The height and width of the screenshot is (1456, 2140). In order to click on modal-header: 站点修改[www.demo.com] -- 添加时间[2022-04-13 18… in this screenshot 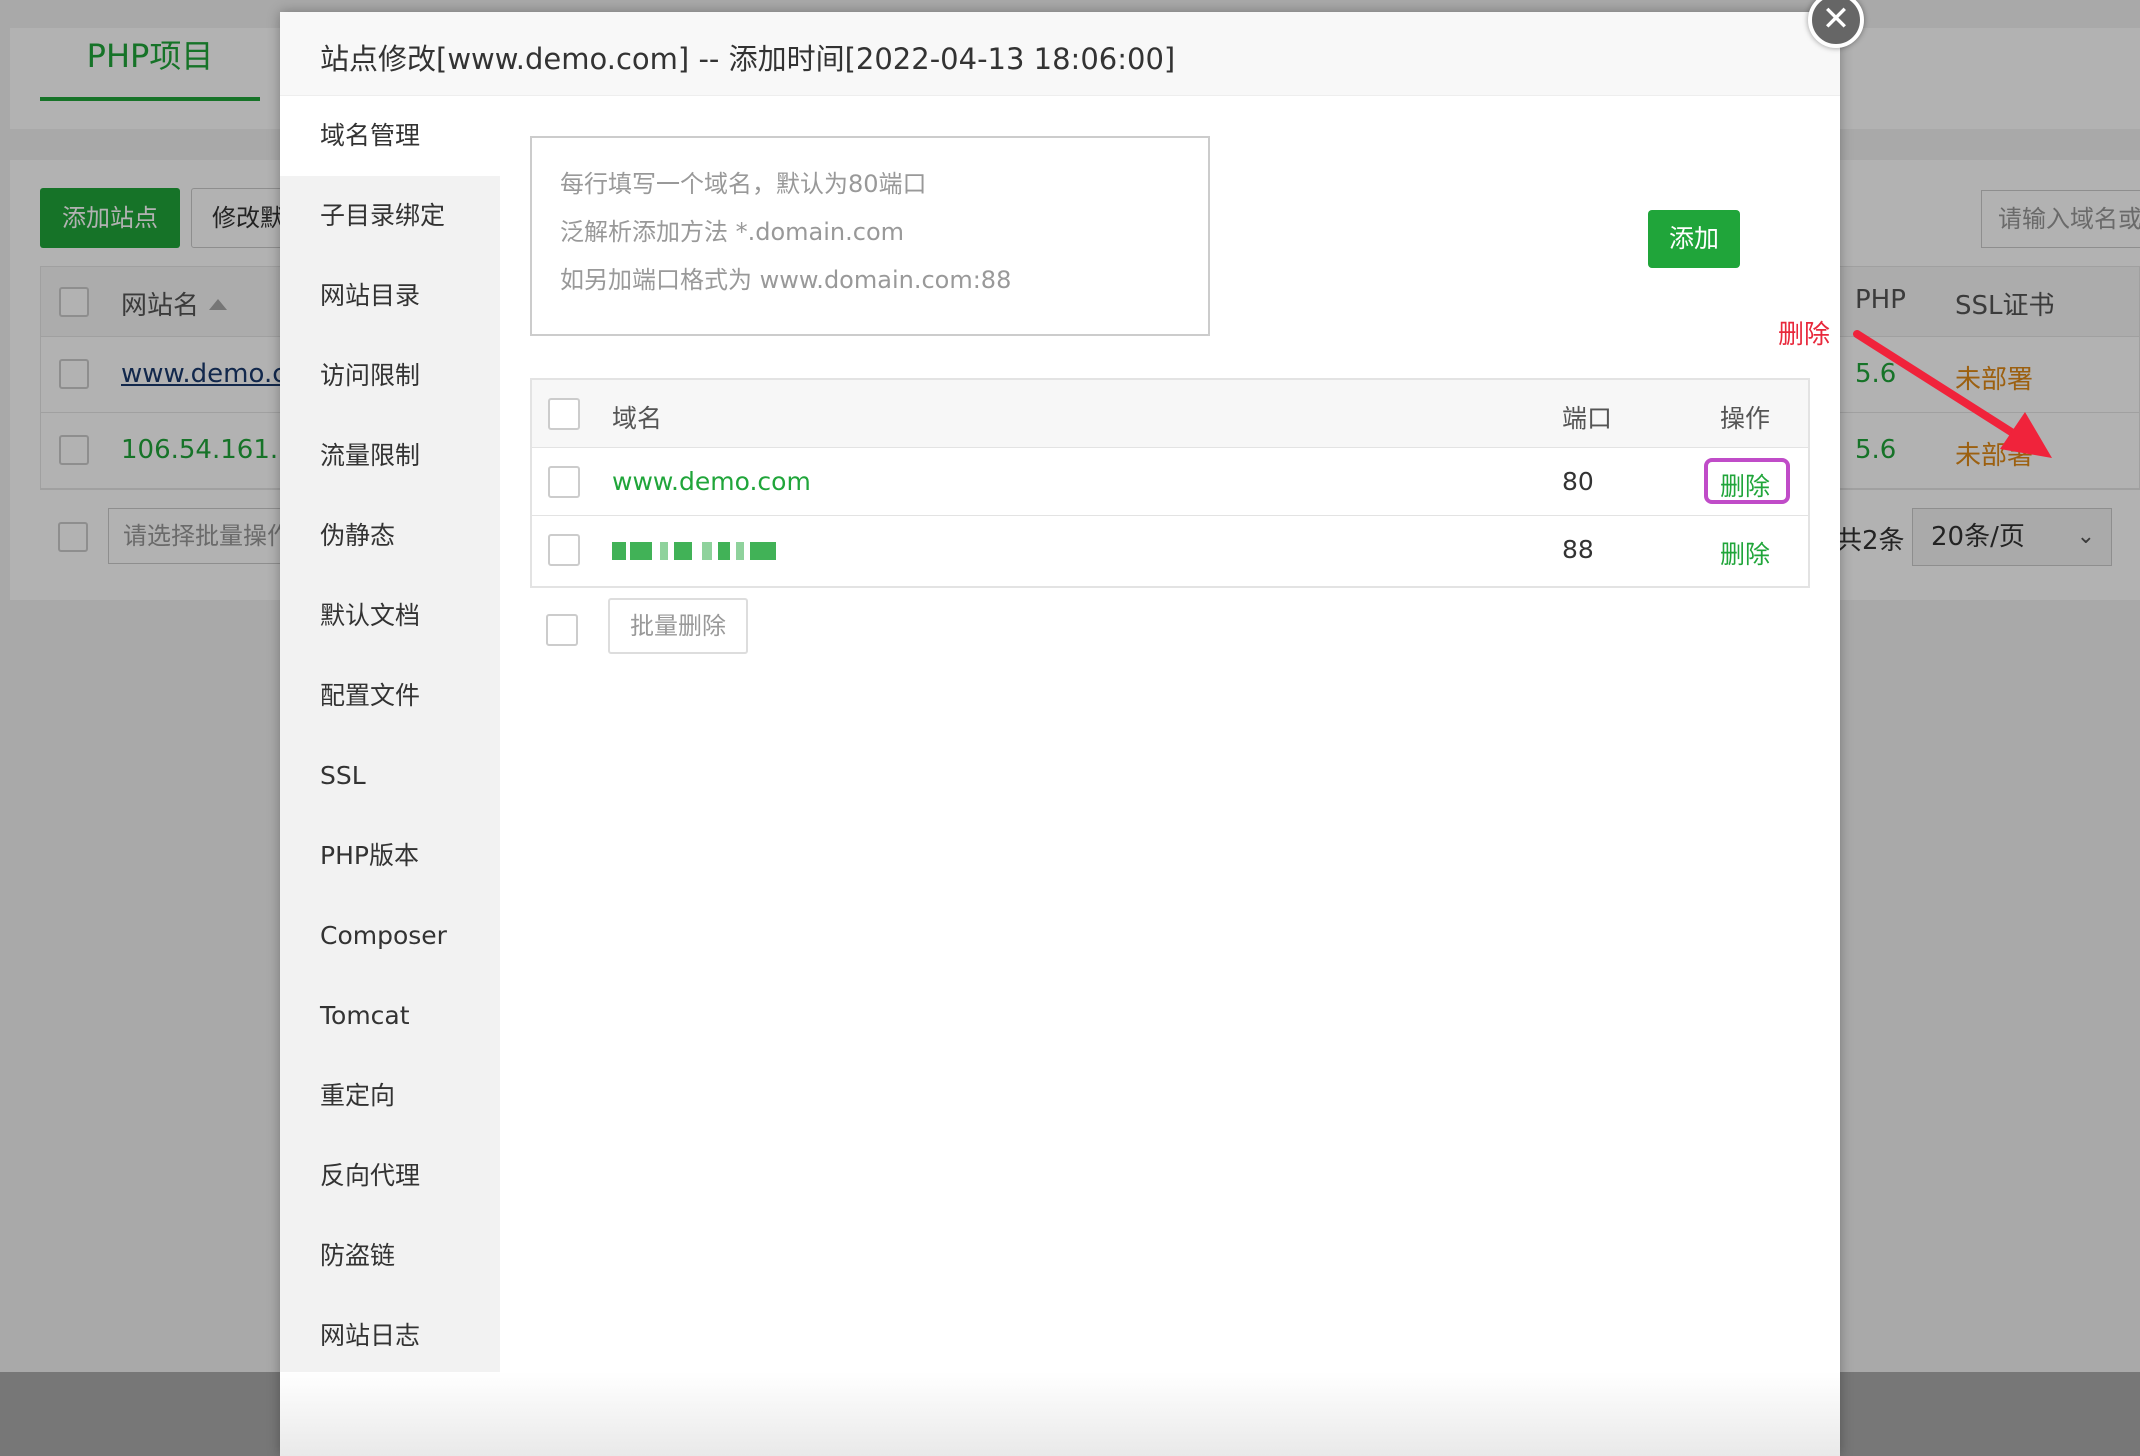, I will do `click(1060, 54)`.